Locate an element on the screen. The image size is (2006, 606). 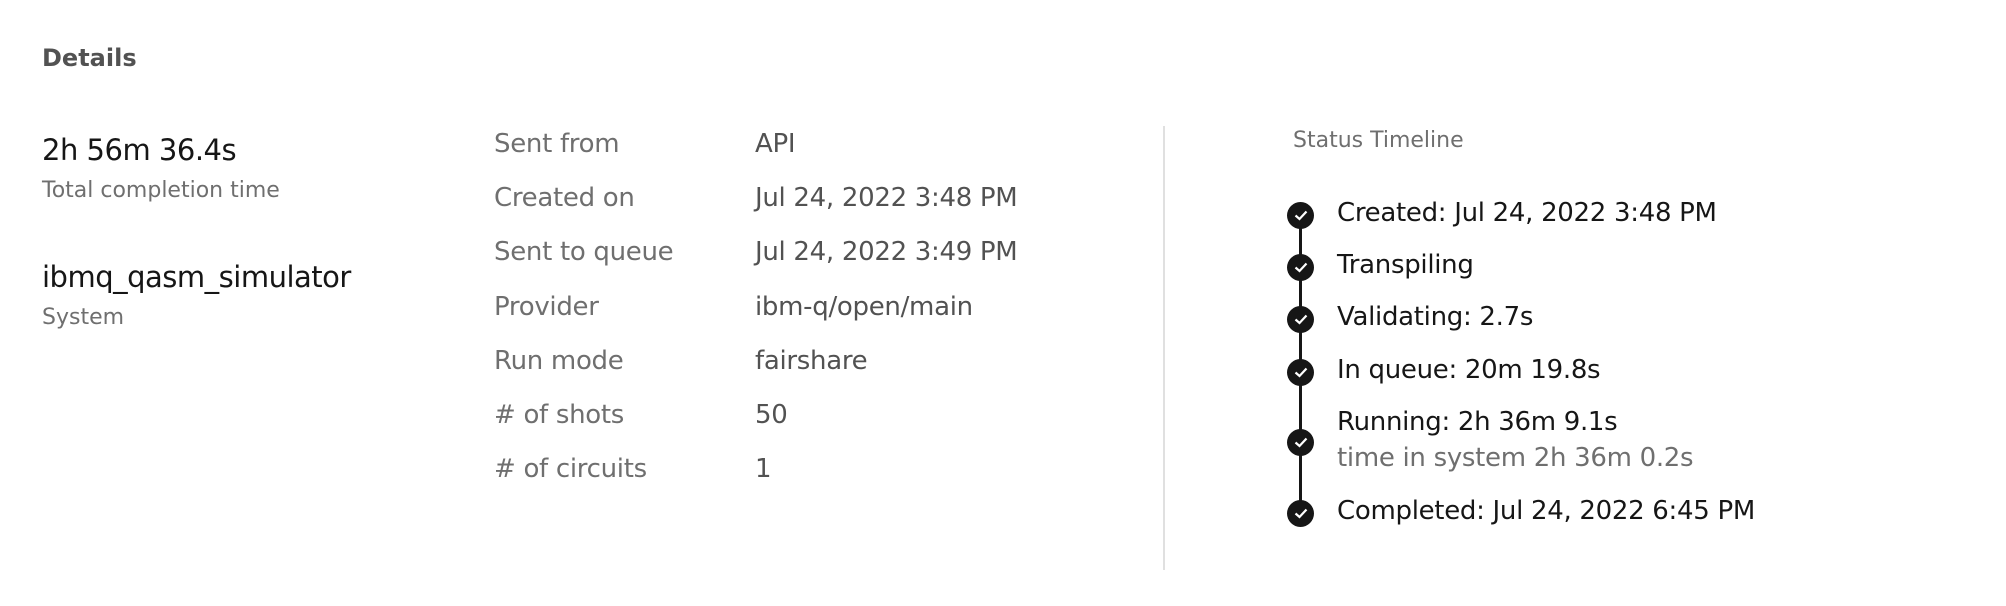
timeline-item: Transpiling is located at coordinates (1405, 265).